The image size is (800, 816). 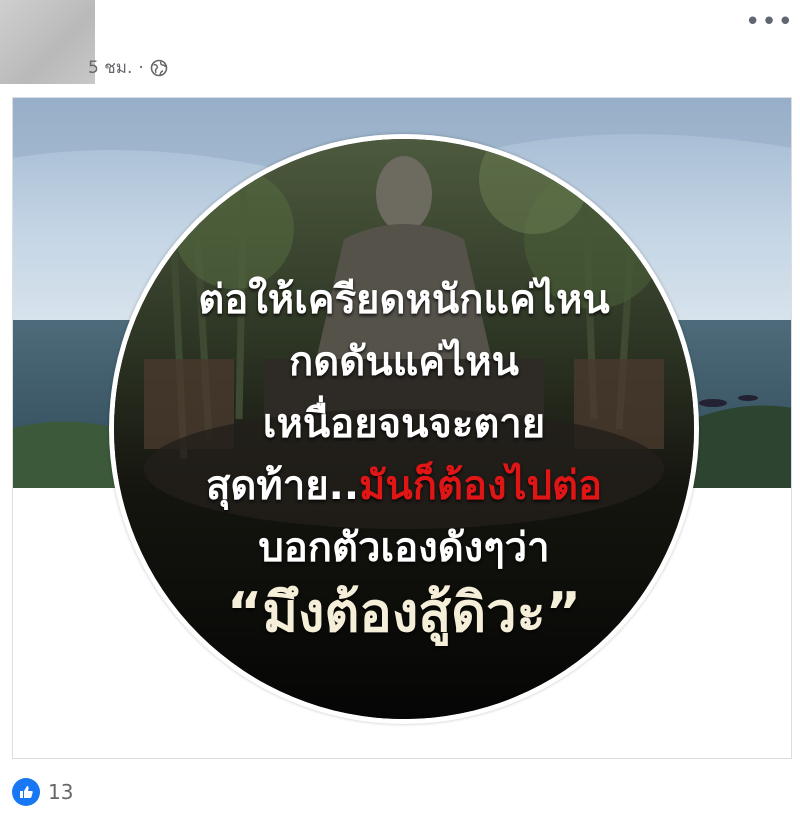 I want to click on quote-line-4: สุดท้าย..มันก็ต้องไปต่อ, so click(x=404, y=485).